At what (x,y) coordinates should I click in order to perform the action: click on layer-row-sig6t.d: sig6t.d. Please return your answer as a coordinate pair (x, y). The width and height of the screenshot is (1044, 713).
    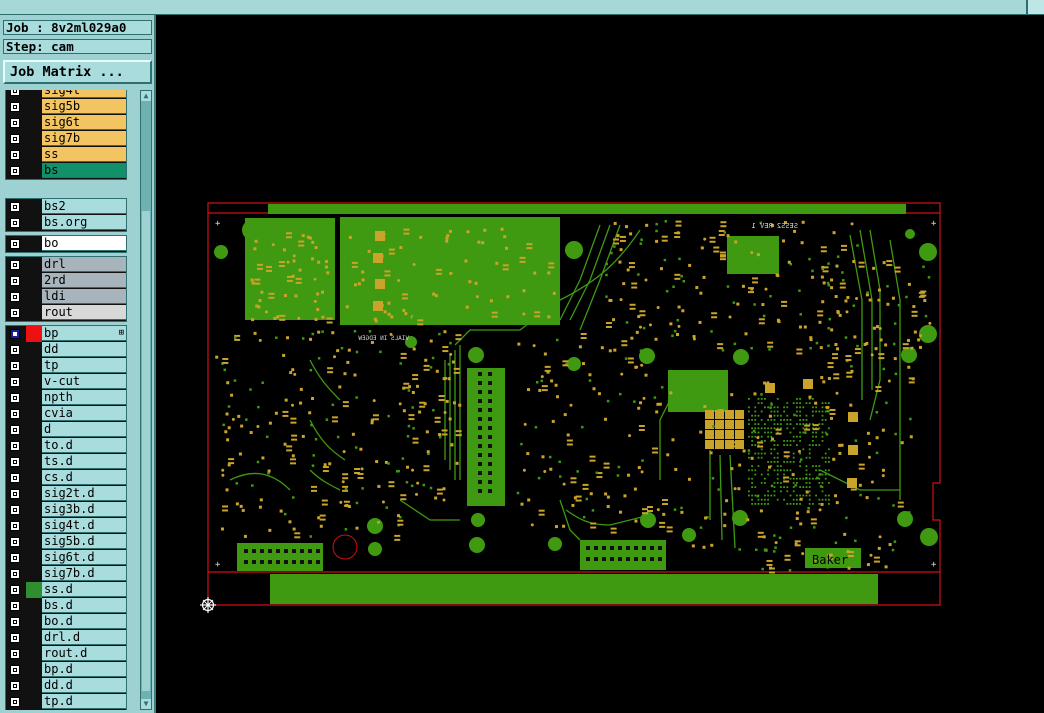
    Looking at the image, I should click on (66, 558).